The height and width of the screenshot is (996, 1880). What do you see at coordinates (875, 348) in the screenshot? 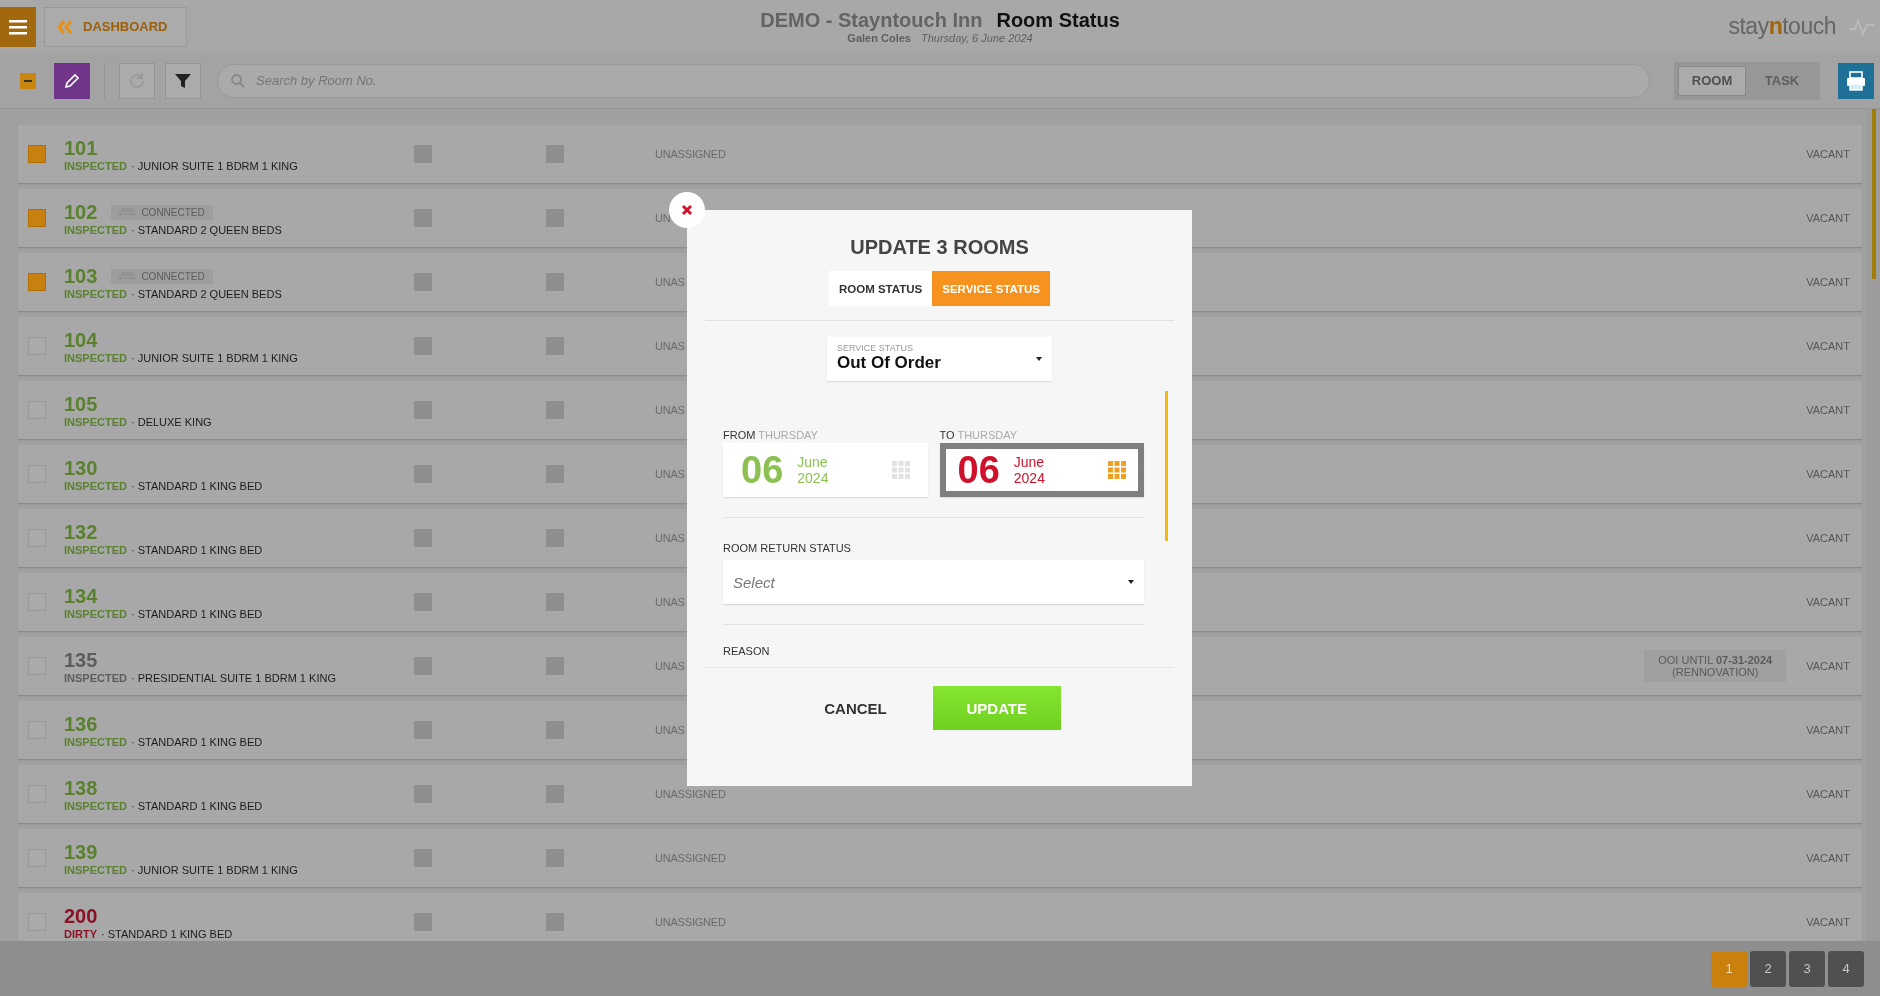
I see `dropdown-label: SERVICE STATUS` at bounding box center [875, 348].